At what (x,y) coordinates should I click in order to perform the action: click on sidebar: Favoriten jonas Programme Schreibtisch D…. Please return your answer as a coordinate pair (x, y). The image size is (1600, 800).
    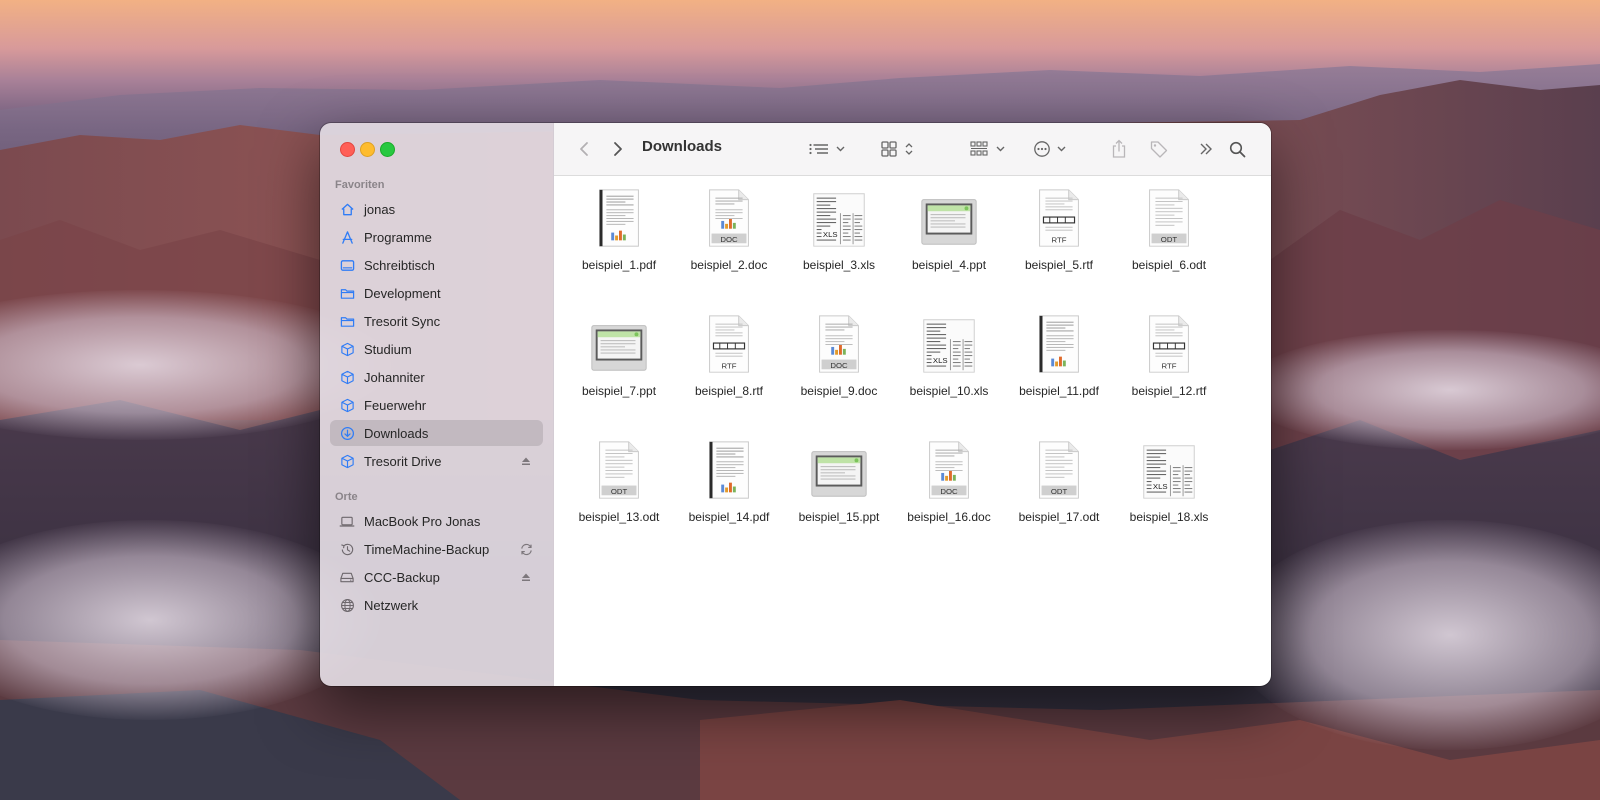
    Looking at the image, I should click on (437, 404).